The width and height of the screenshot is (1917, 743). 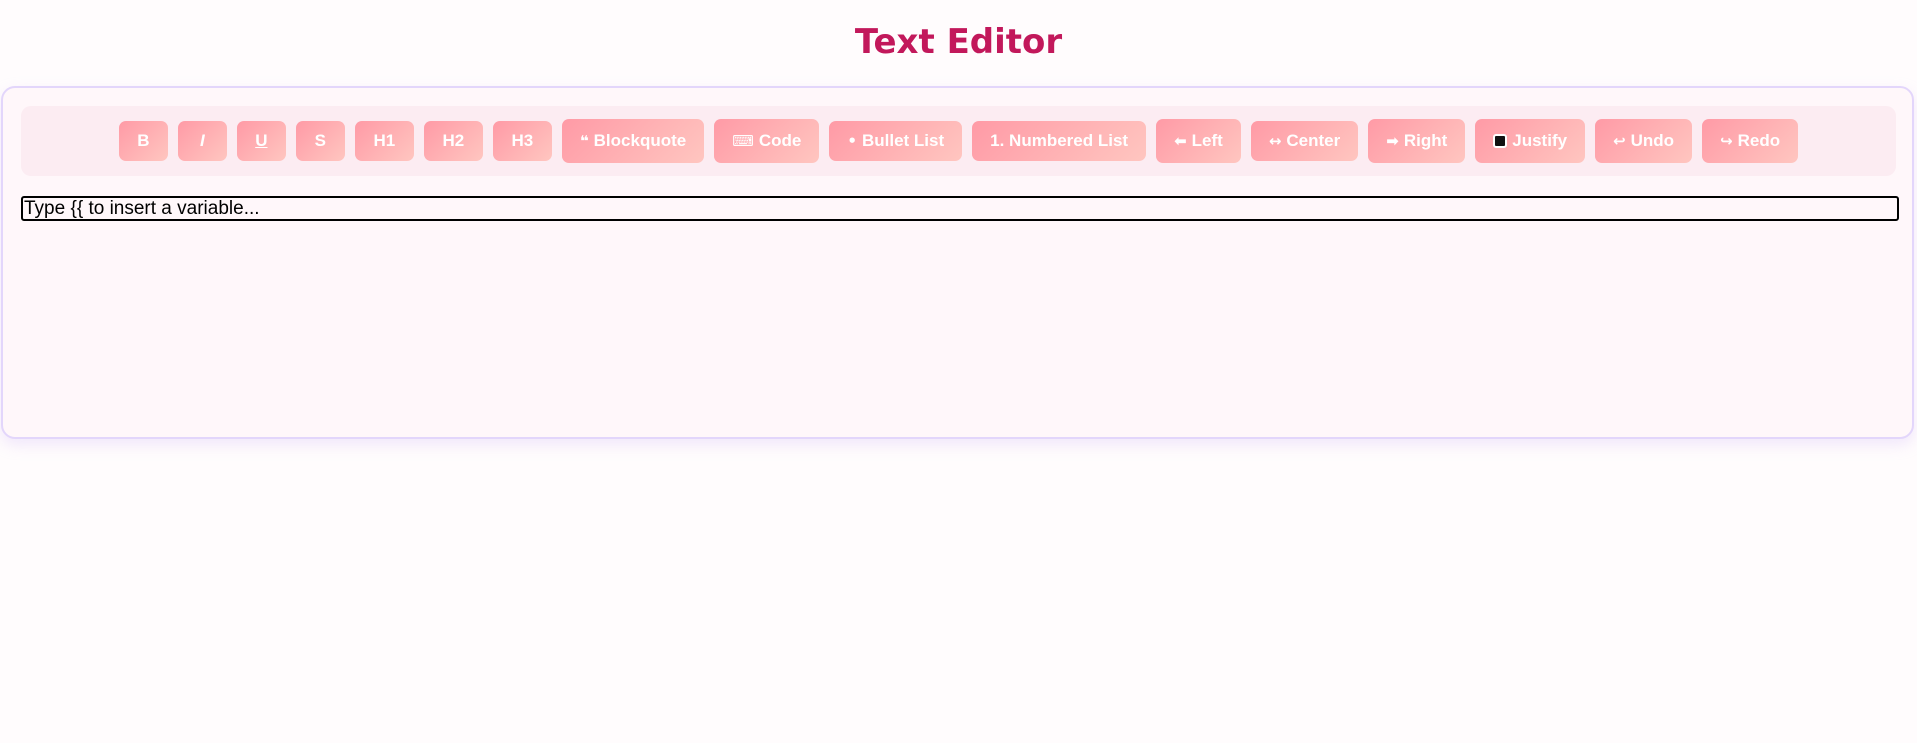 I want to click on heading1-label: H1, so click(x=384, y=140).